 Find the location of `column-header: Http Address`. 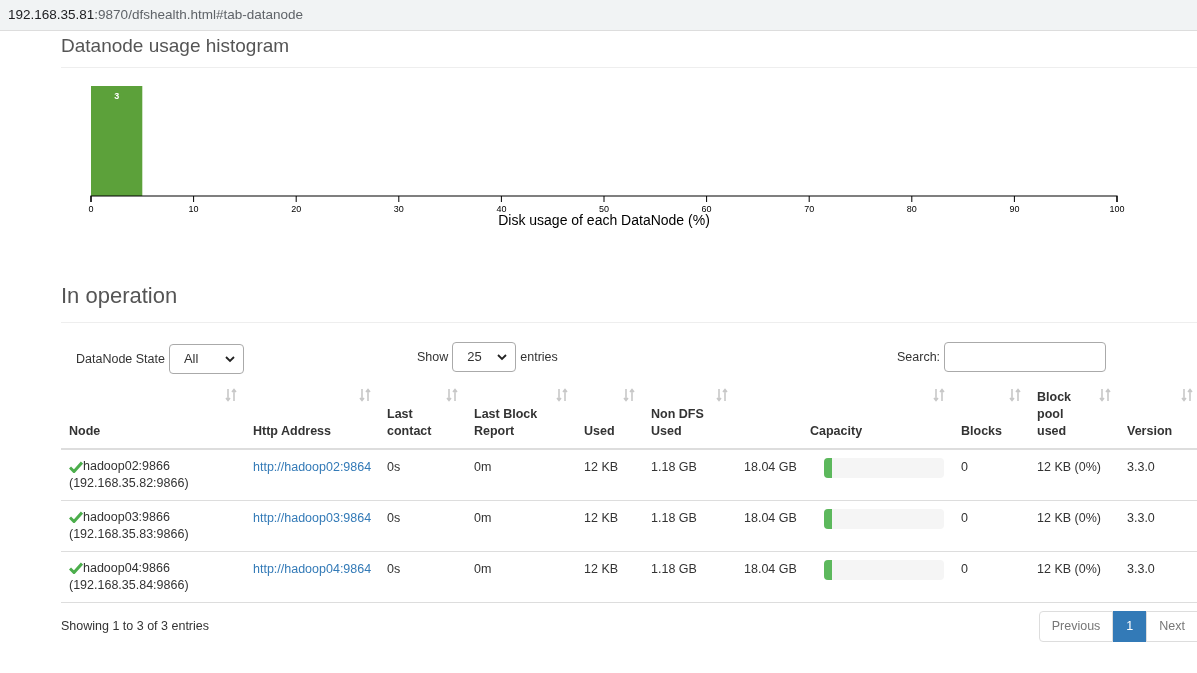

column-header: Http Address is located at coordinates (292, 431).